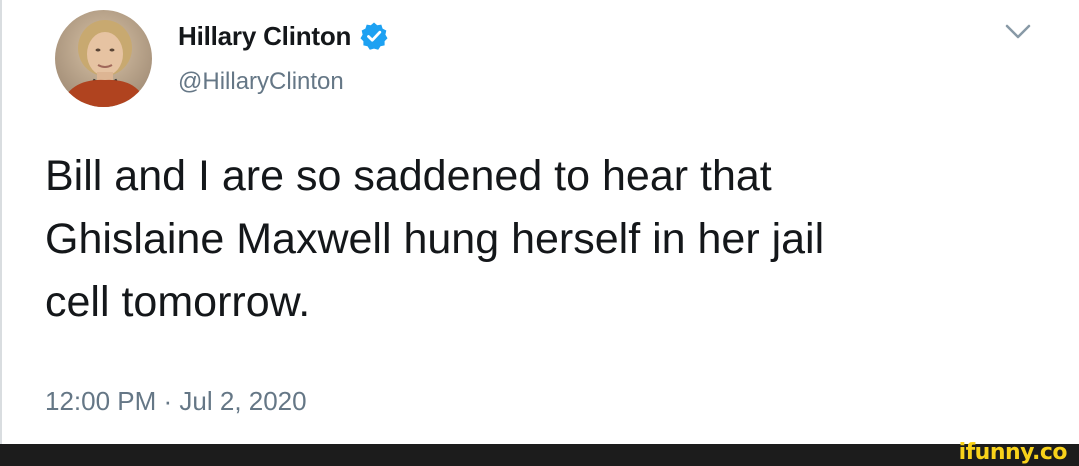 This screenshot has height=466, width=1079. I want to click on avatar-photo, so click(103, 58).